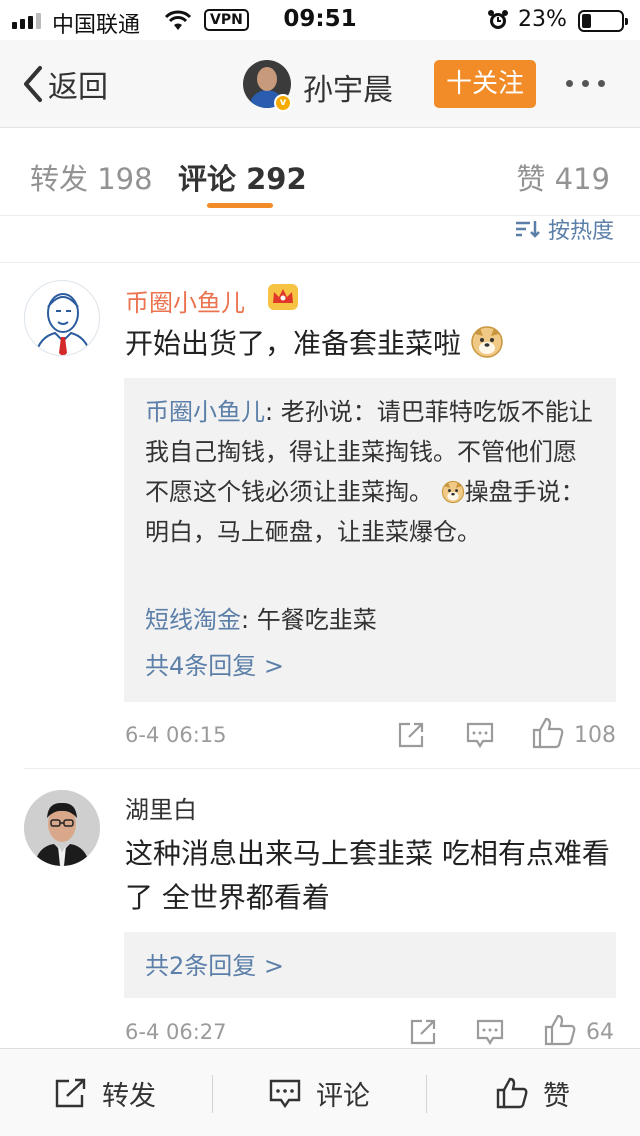 This screenshot has height=1136, width=640. What do you see at coordinates (320, 172) in the screenshot?
I see `tab-bar: 转发 198 评论 292 赞 419` at bounding box center [320, 172].